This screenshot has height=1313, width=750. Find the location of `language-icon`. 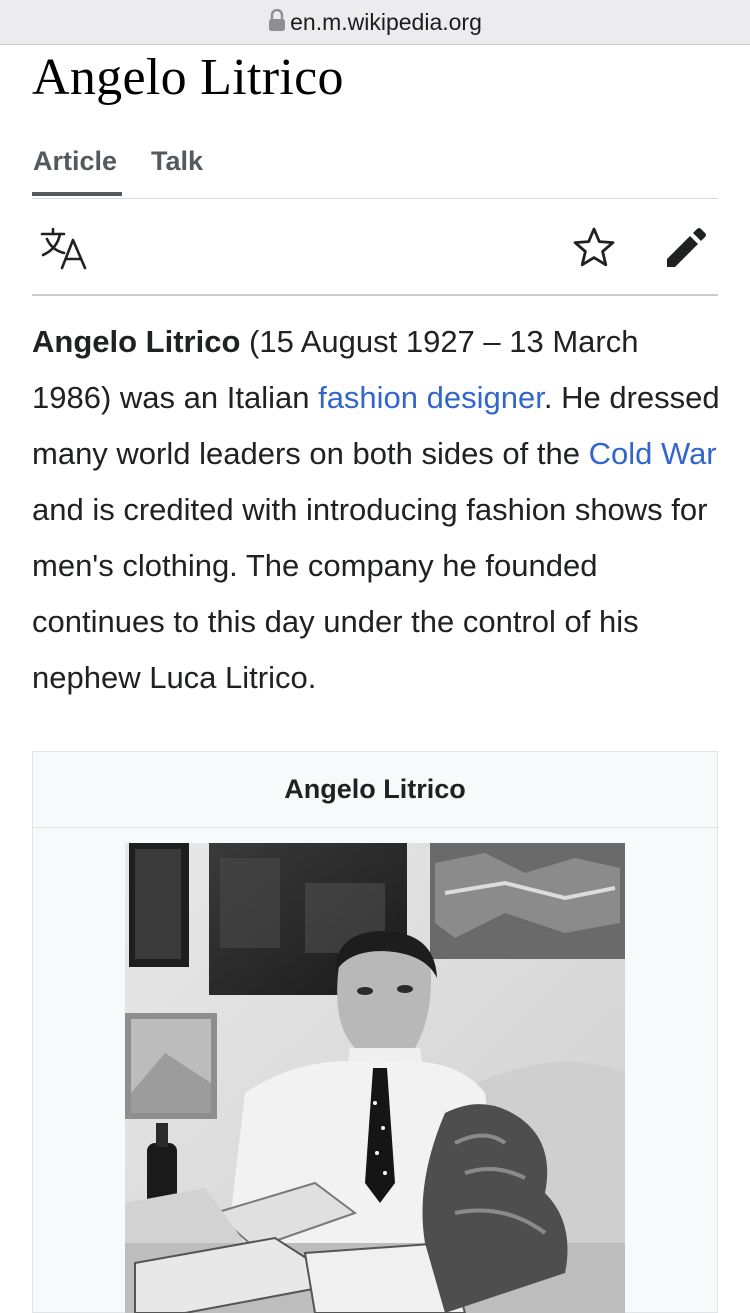

language-icon is located at coordinates (65, 248).